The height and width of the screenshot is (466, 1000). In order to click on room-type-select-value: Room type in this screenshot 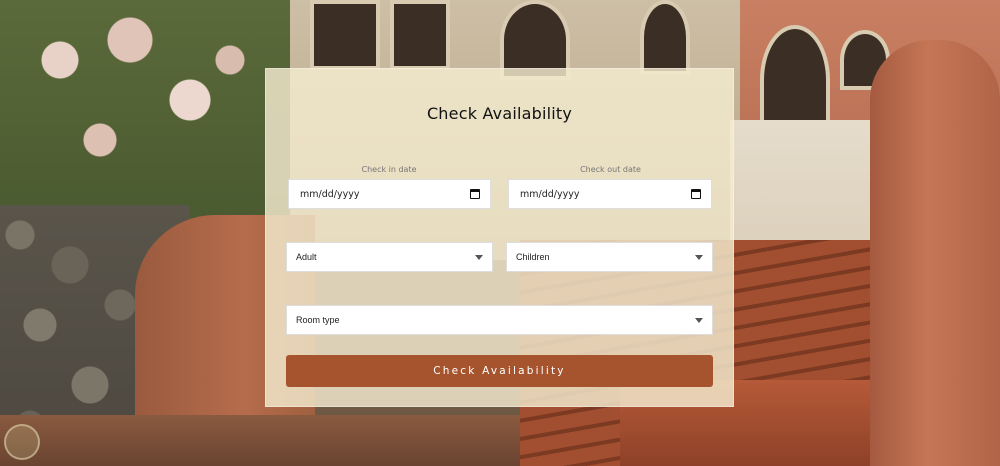, I will do `click(318, 320)`.